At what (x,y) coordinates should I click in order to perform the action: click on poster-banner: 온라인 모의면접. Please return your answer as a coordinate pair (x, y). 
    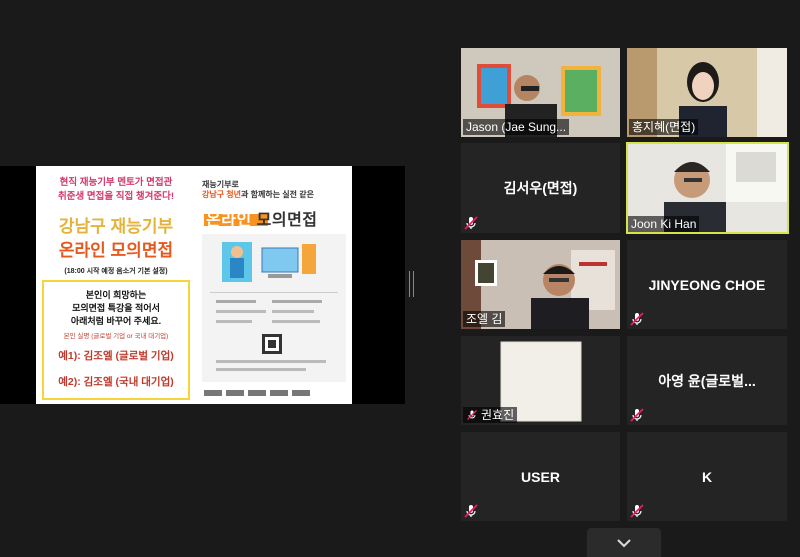
    Looking at the image, I should click on (275, 216).